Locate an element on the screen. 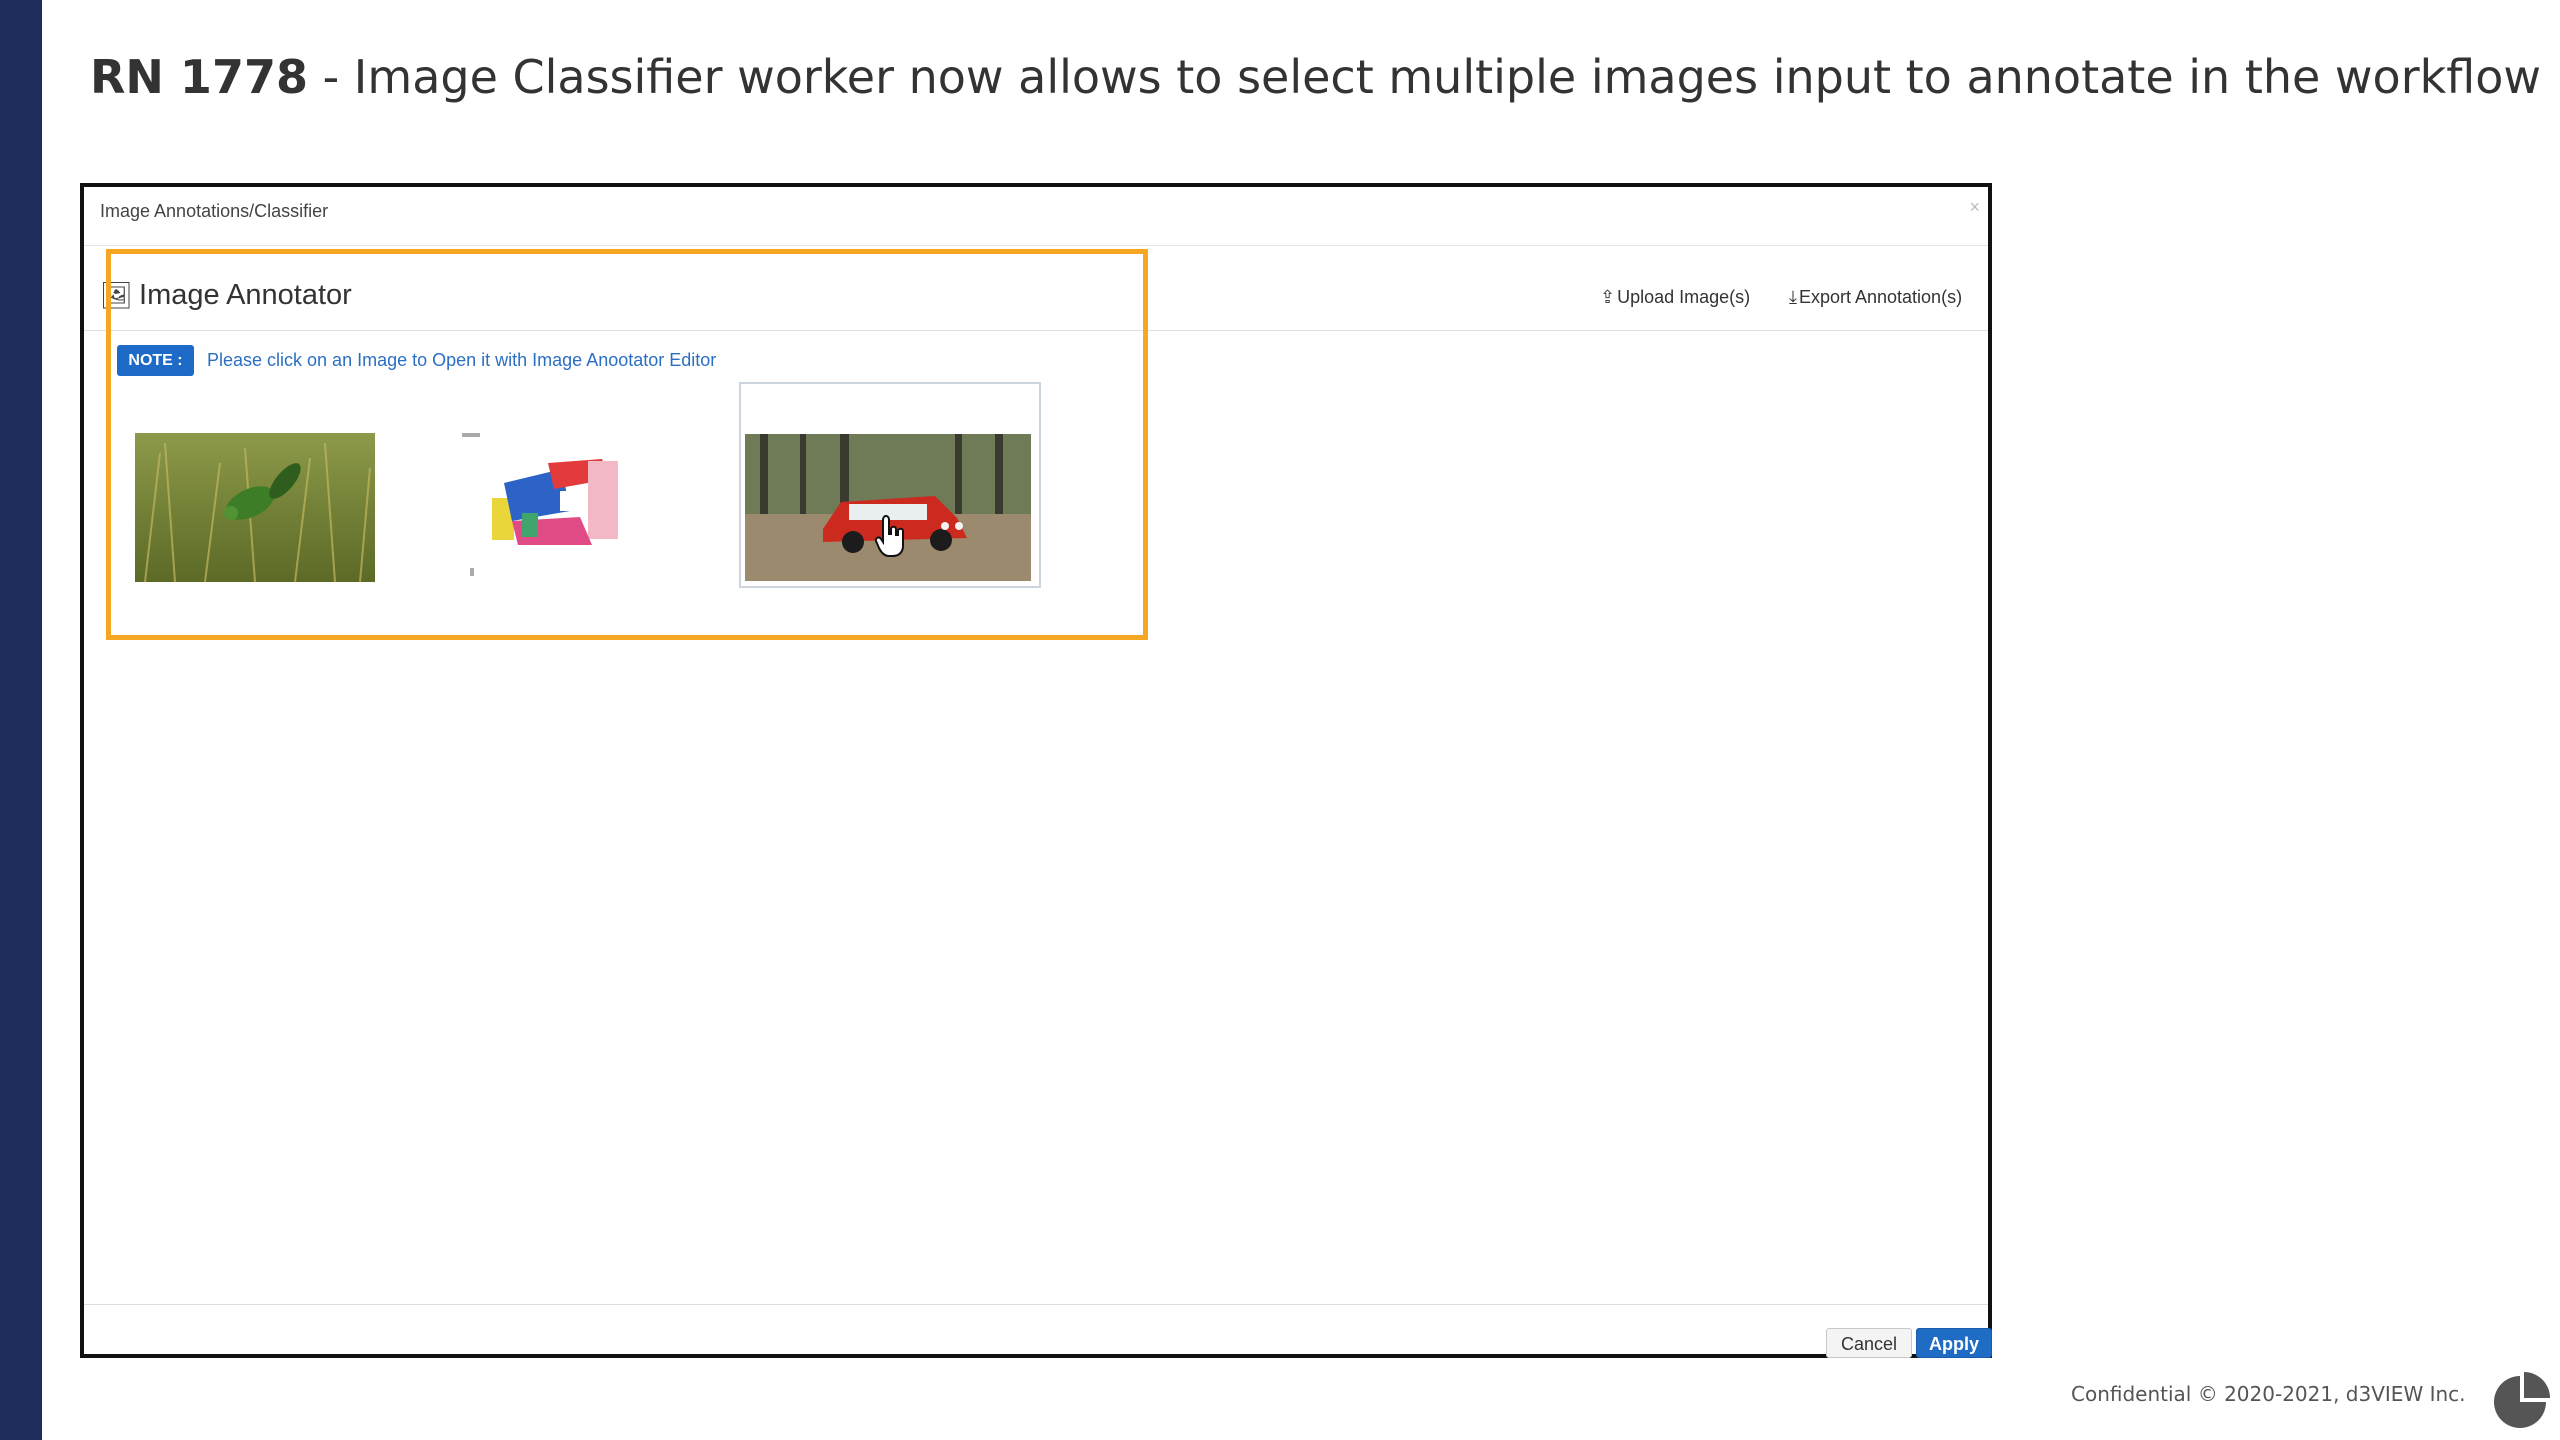 This screenshot has width=2560, height=1440. apply-button: Apply is located at coordinates (1954, 1343).